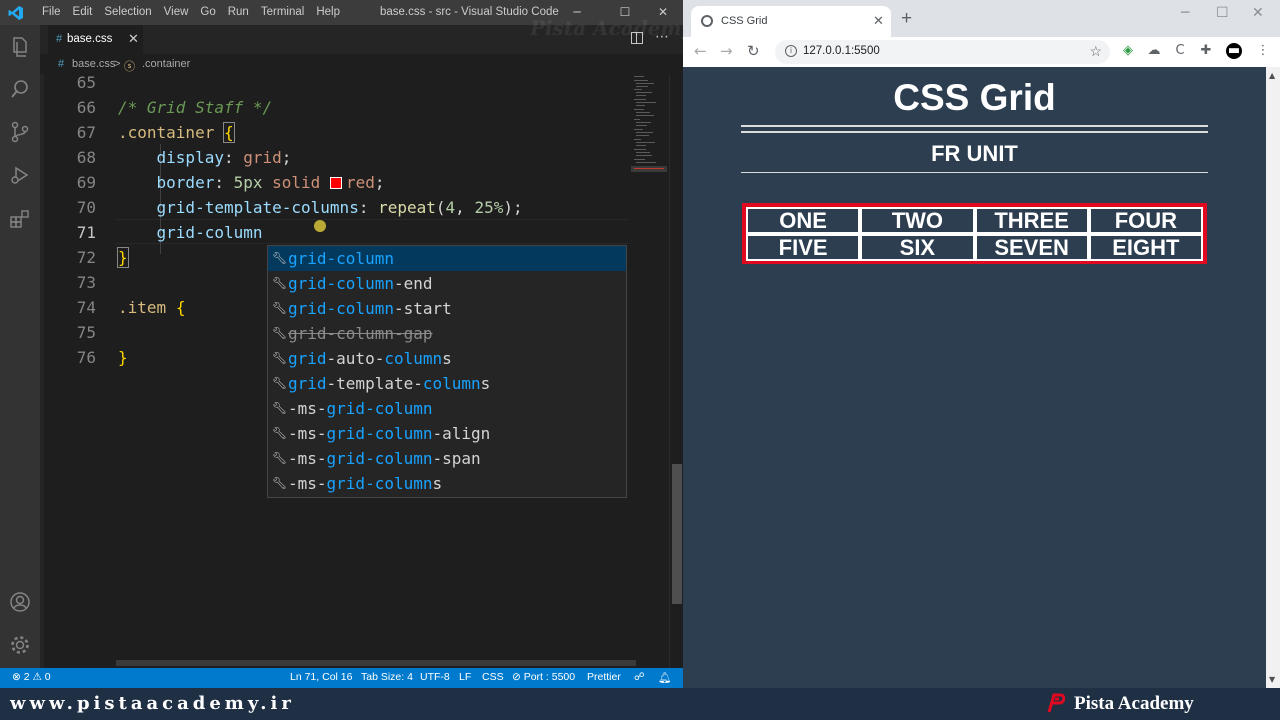 This screenshot has height=720, width=1280. I want to click on menu-terminal: Terminal, so click(282, 12).